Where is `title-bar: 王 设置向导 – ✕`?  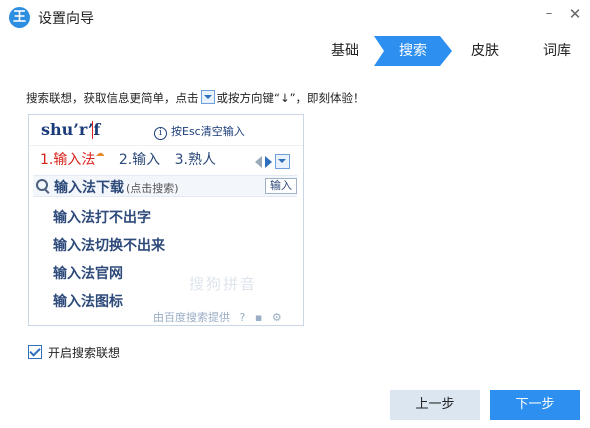
title-bar: 王 设置向导 – ✕ is located at coordinates (295, 18).